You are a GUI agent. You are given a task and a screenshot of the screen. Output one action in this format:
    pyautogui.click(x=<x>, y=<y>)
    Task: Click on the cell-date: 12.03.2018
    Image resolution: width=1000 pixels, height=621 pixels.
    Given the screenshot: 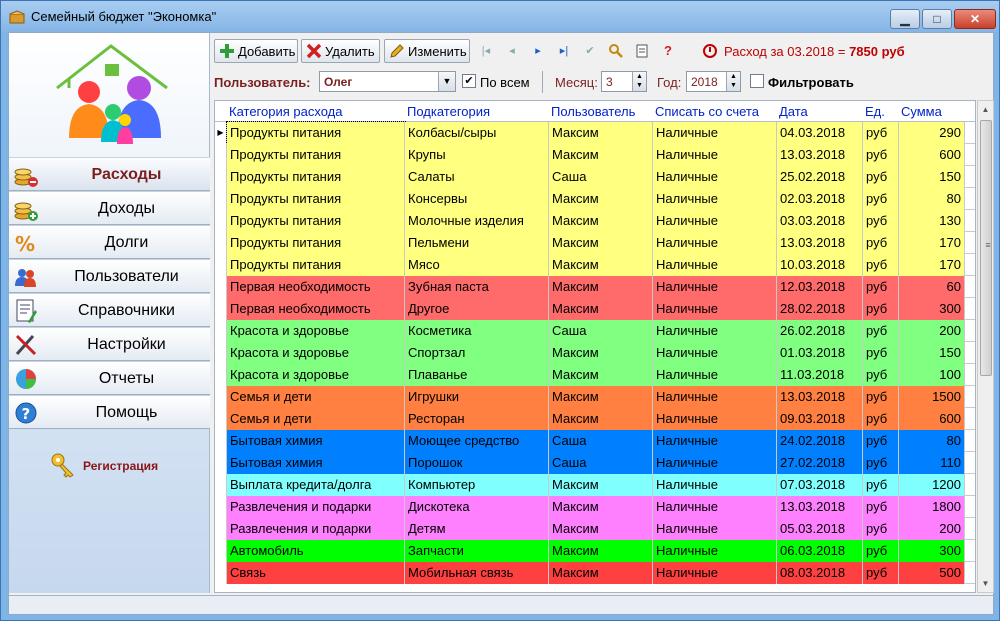 What is the action you would take?
    pyautogui.click(x=820, y=287)
    